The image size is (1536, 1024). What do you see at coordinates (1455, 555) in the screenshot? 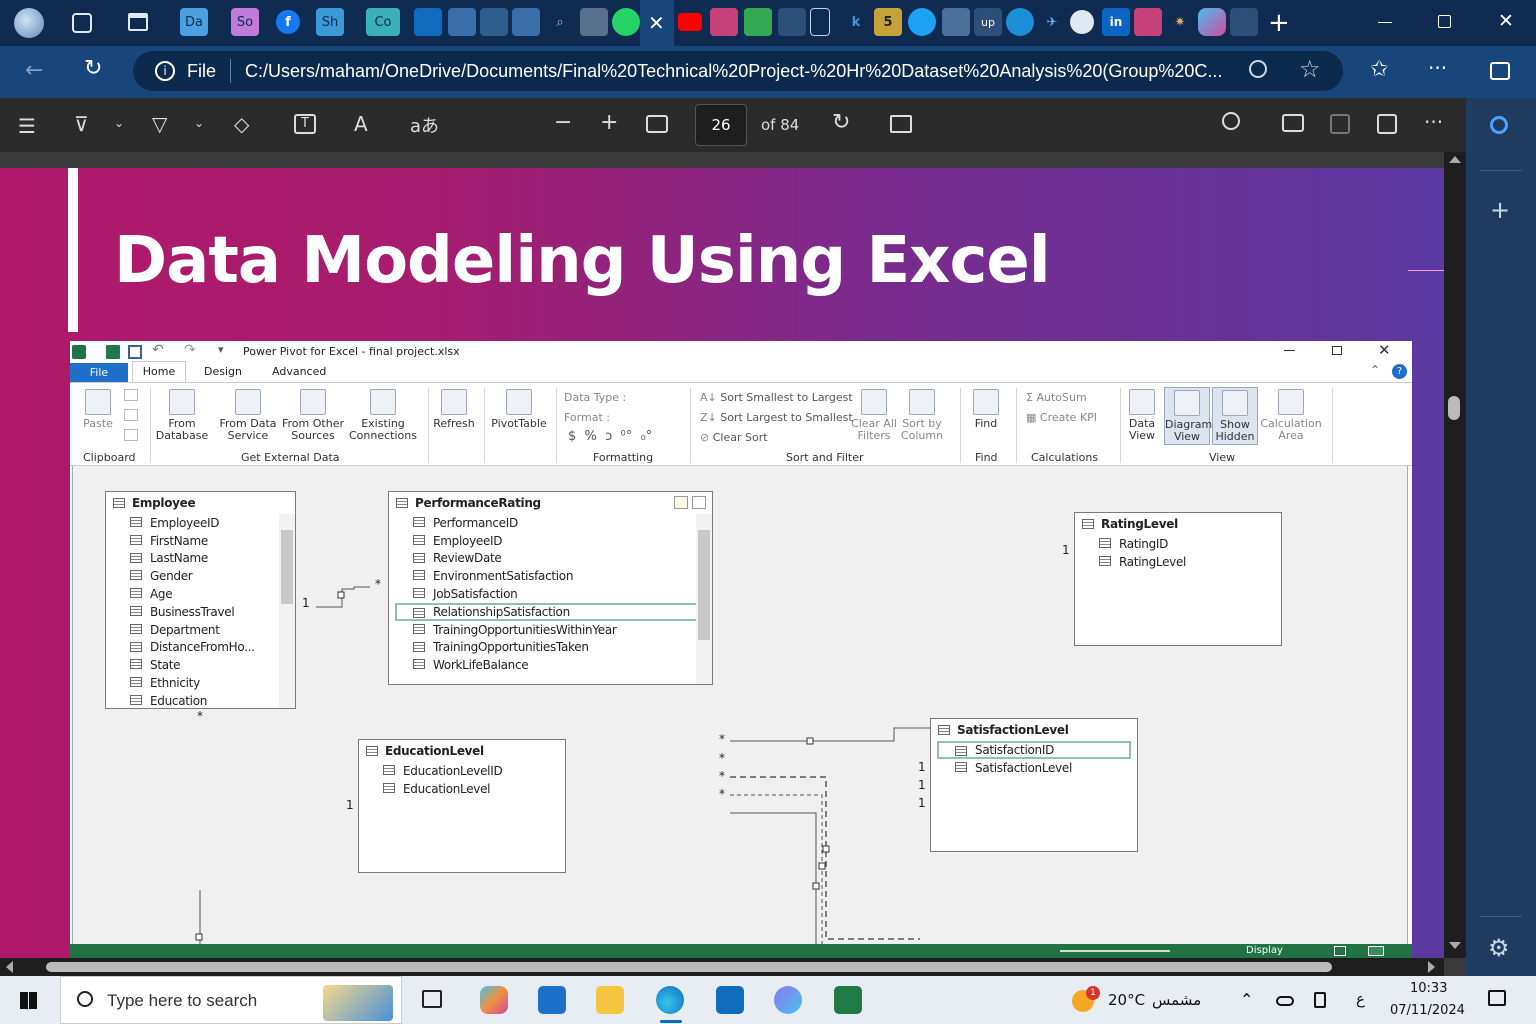
I see `vertical-scrollbar` at bounding box center [1455, 555].